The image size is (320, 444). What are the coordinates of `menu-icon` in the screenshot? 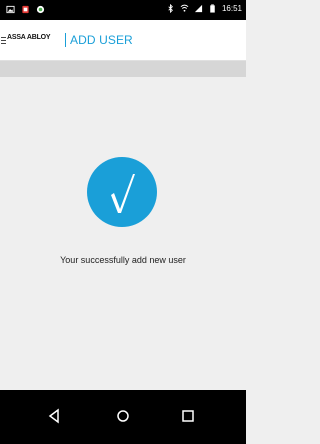 It's located at (3, 40).